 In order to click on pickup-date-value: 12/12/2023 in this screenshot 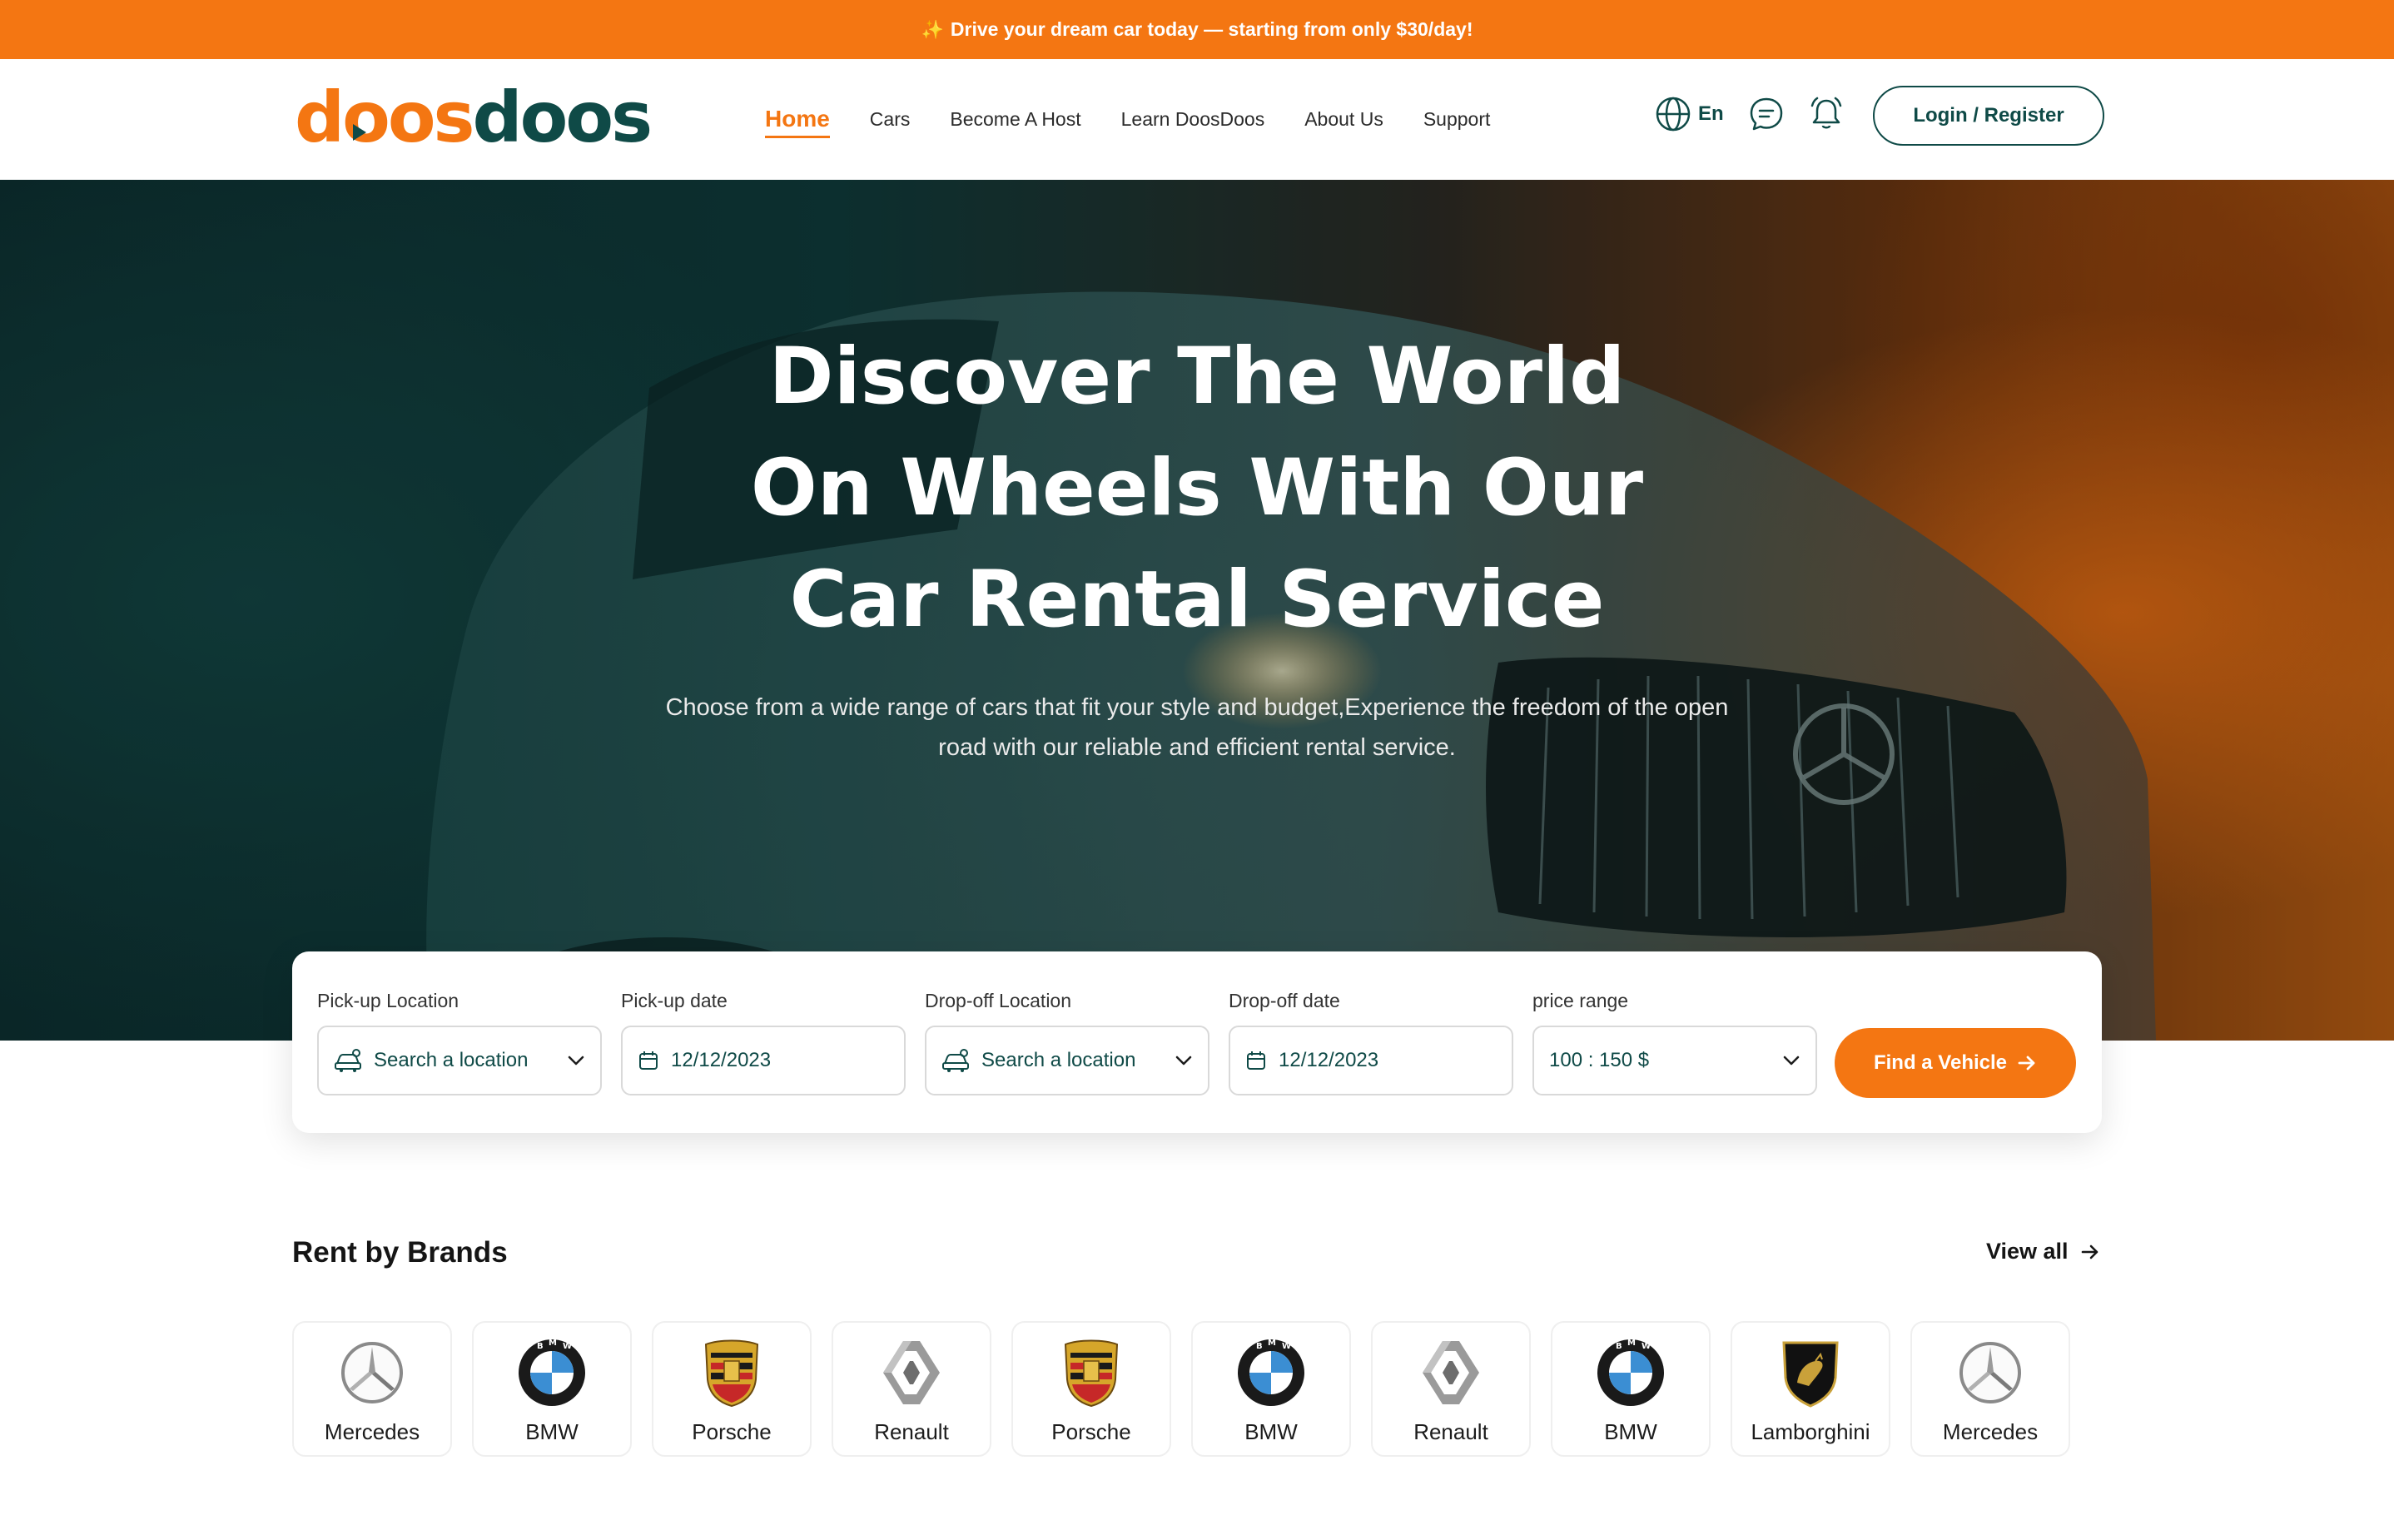, I will do `click(721, 1060)`.